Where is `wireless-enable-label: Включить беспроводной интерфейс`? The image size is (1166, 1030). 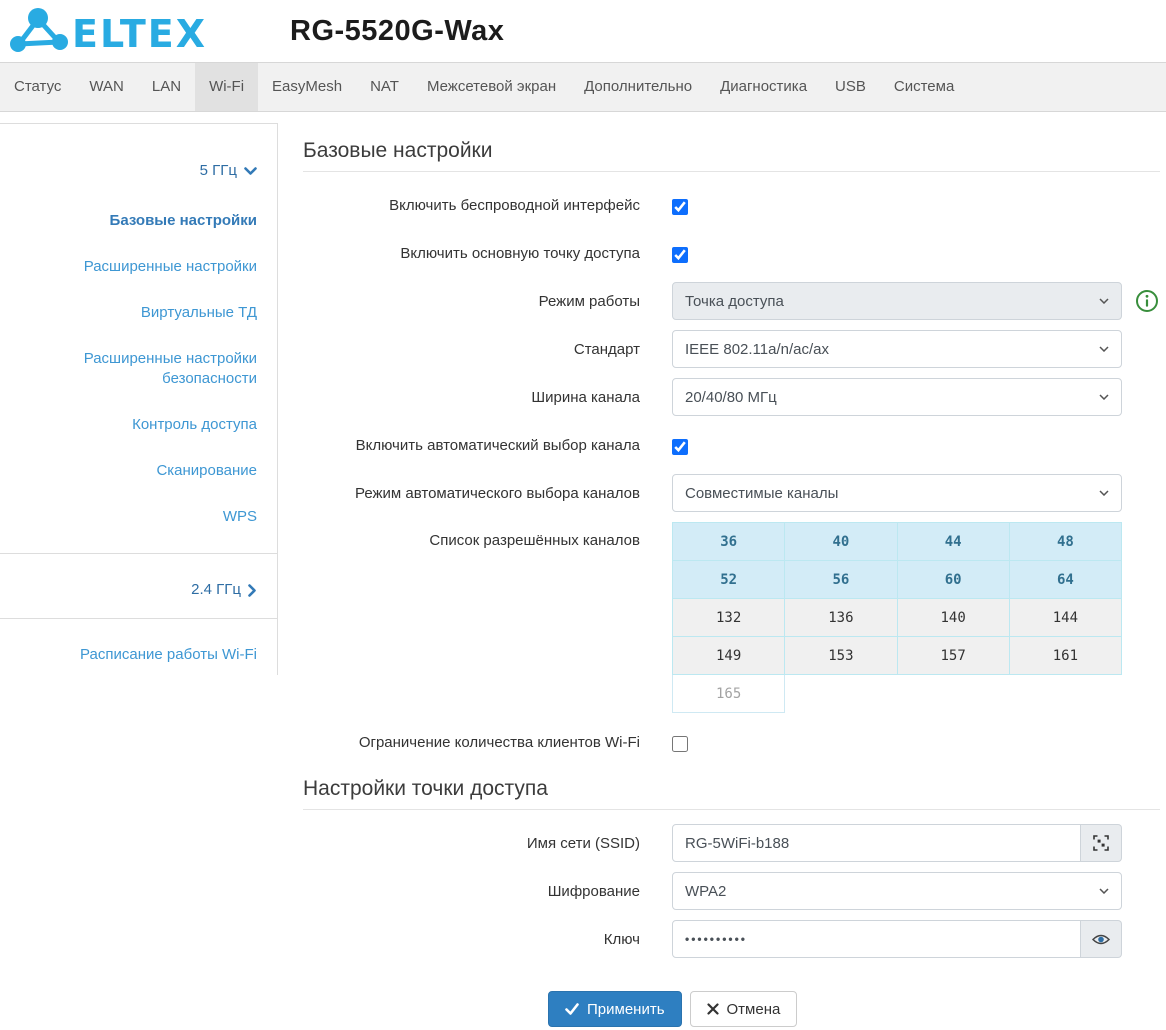
wireless-enable-label: Включить беспроводной интерфейс is located at coordinates (514, 205).